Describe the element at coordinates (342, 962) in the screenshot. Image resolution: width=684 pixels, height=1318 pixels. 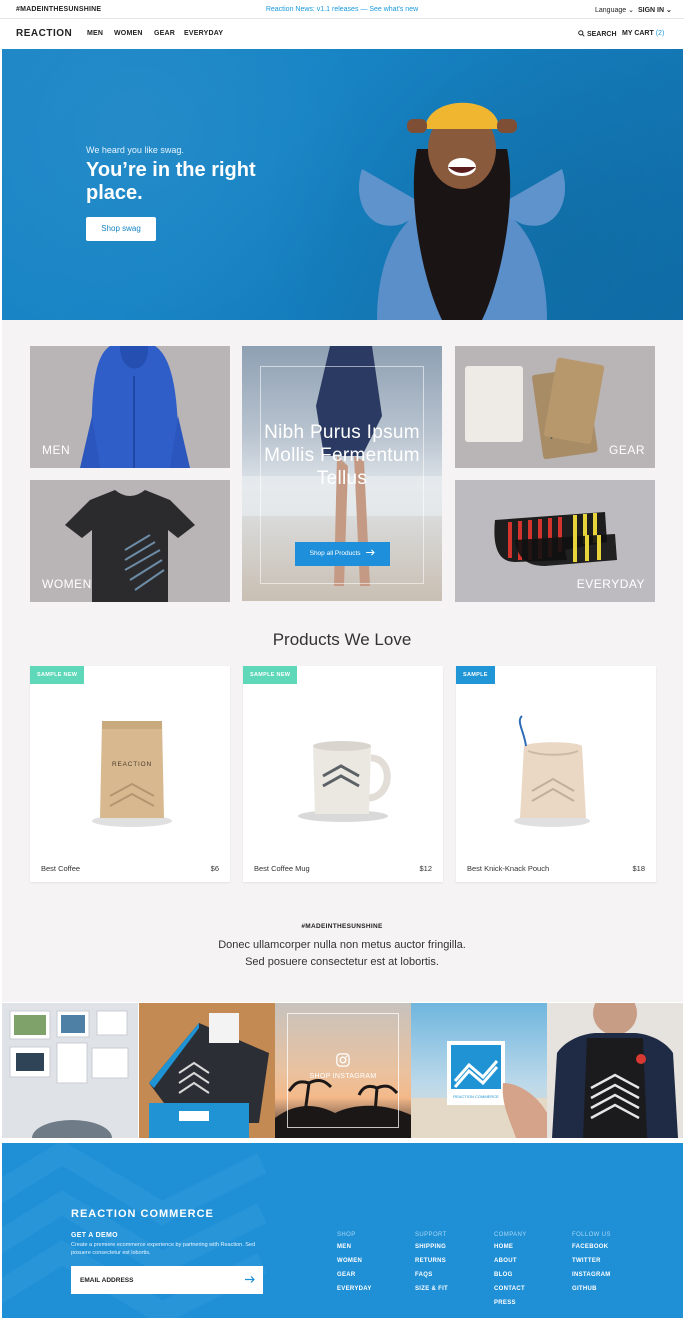
I see `tagline-line-2: Sed posuere consectetur est at lobortis.` at that location.